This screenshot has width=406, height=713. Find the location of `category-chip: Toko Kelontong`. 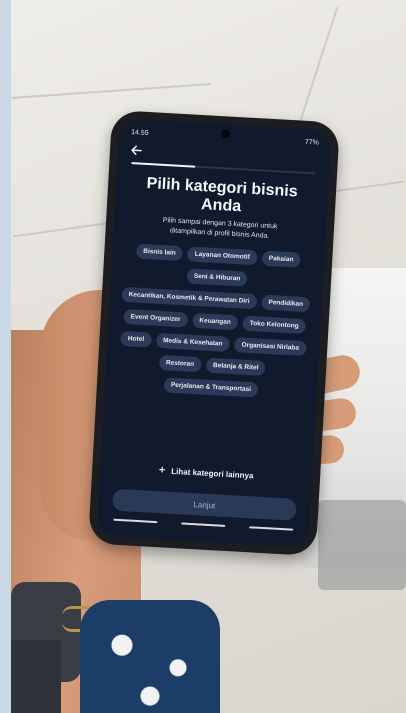

category-chip: Toko Kelontong is located at coordinates (274, 325).